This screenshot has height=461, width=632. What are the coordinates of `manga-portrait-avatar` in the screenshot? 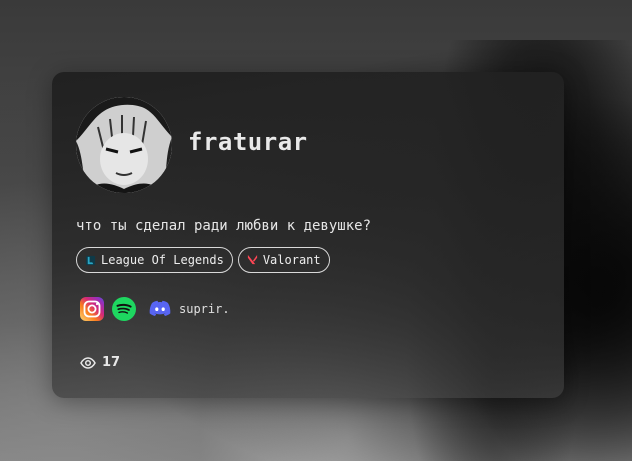 It's located at (124, 145).